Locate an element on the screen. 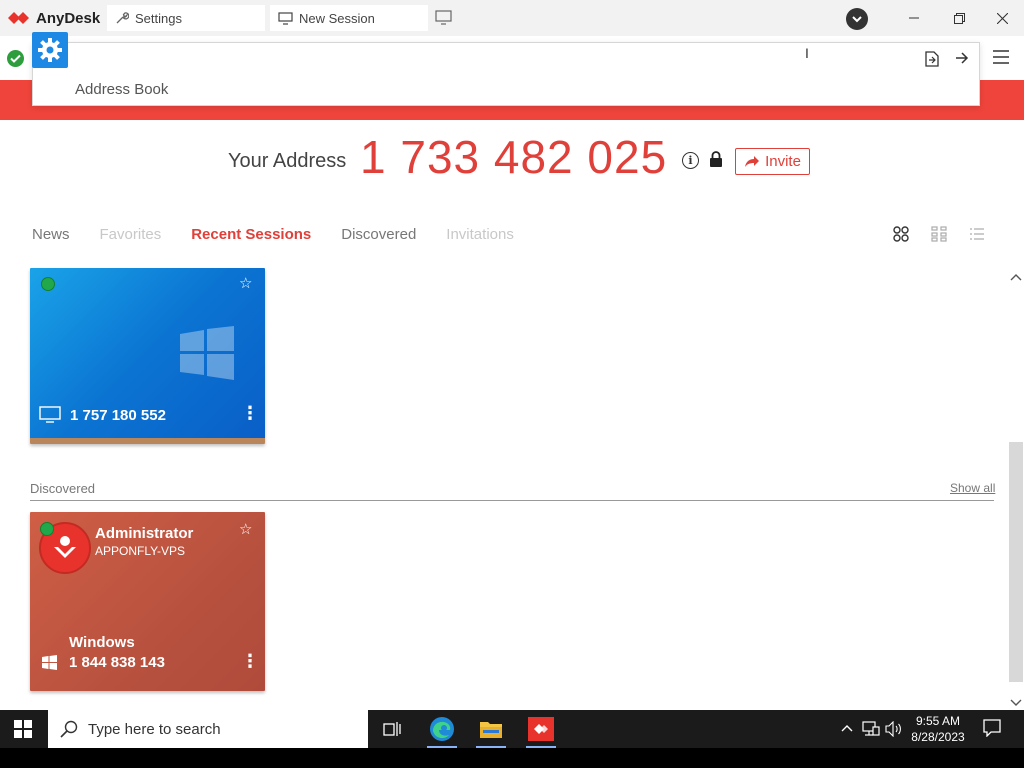 This screenshot has height=768, width=1024. clock-time: 9:55 AM is located at coordinates (938, 721).